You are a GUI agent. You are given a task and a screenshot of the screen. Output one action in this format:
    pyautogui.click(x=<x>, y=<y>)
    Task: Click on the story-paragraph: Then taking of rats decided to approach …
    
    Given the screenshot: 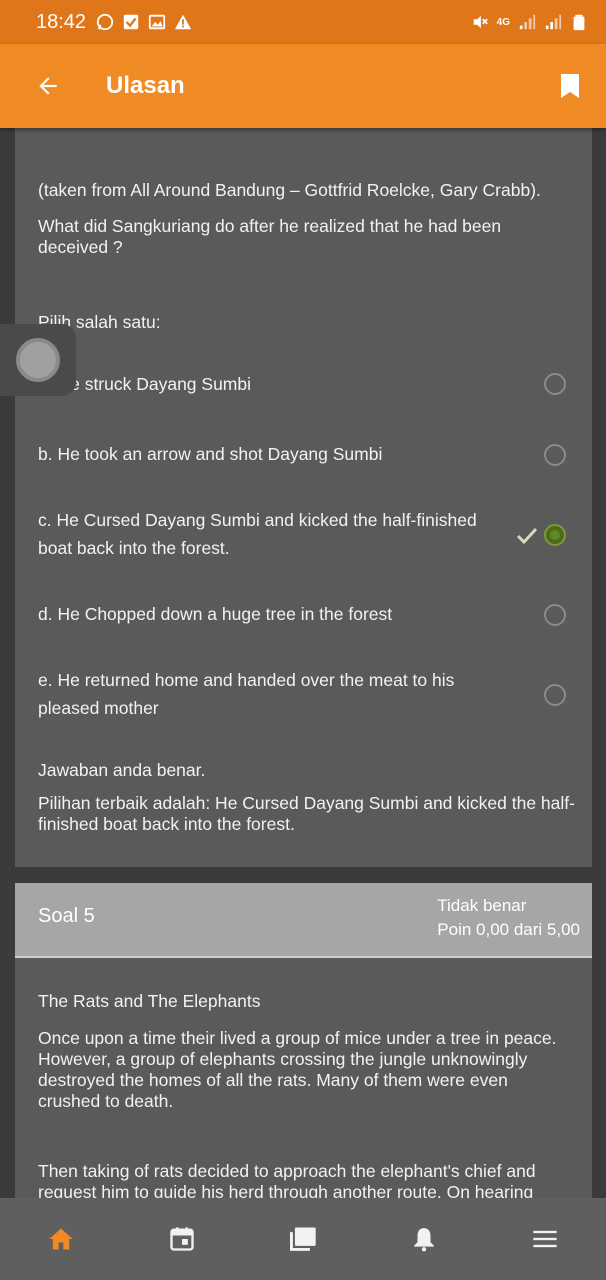 What is the action you would take?
    pyautogui.click(x=287, y=1179)
    